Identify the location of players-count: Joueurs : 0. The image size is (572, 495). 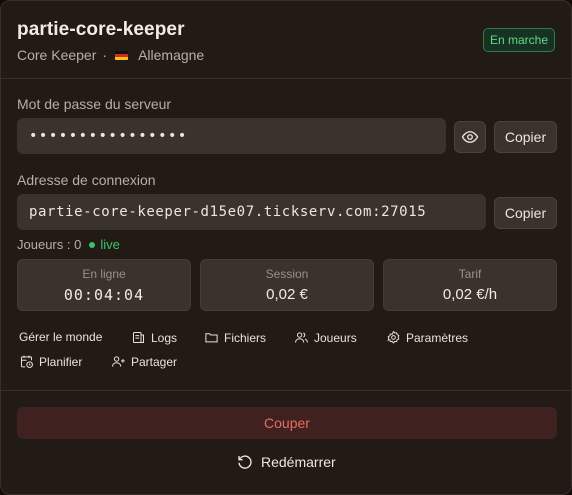
(49, 244).